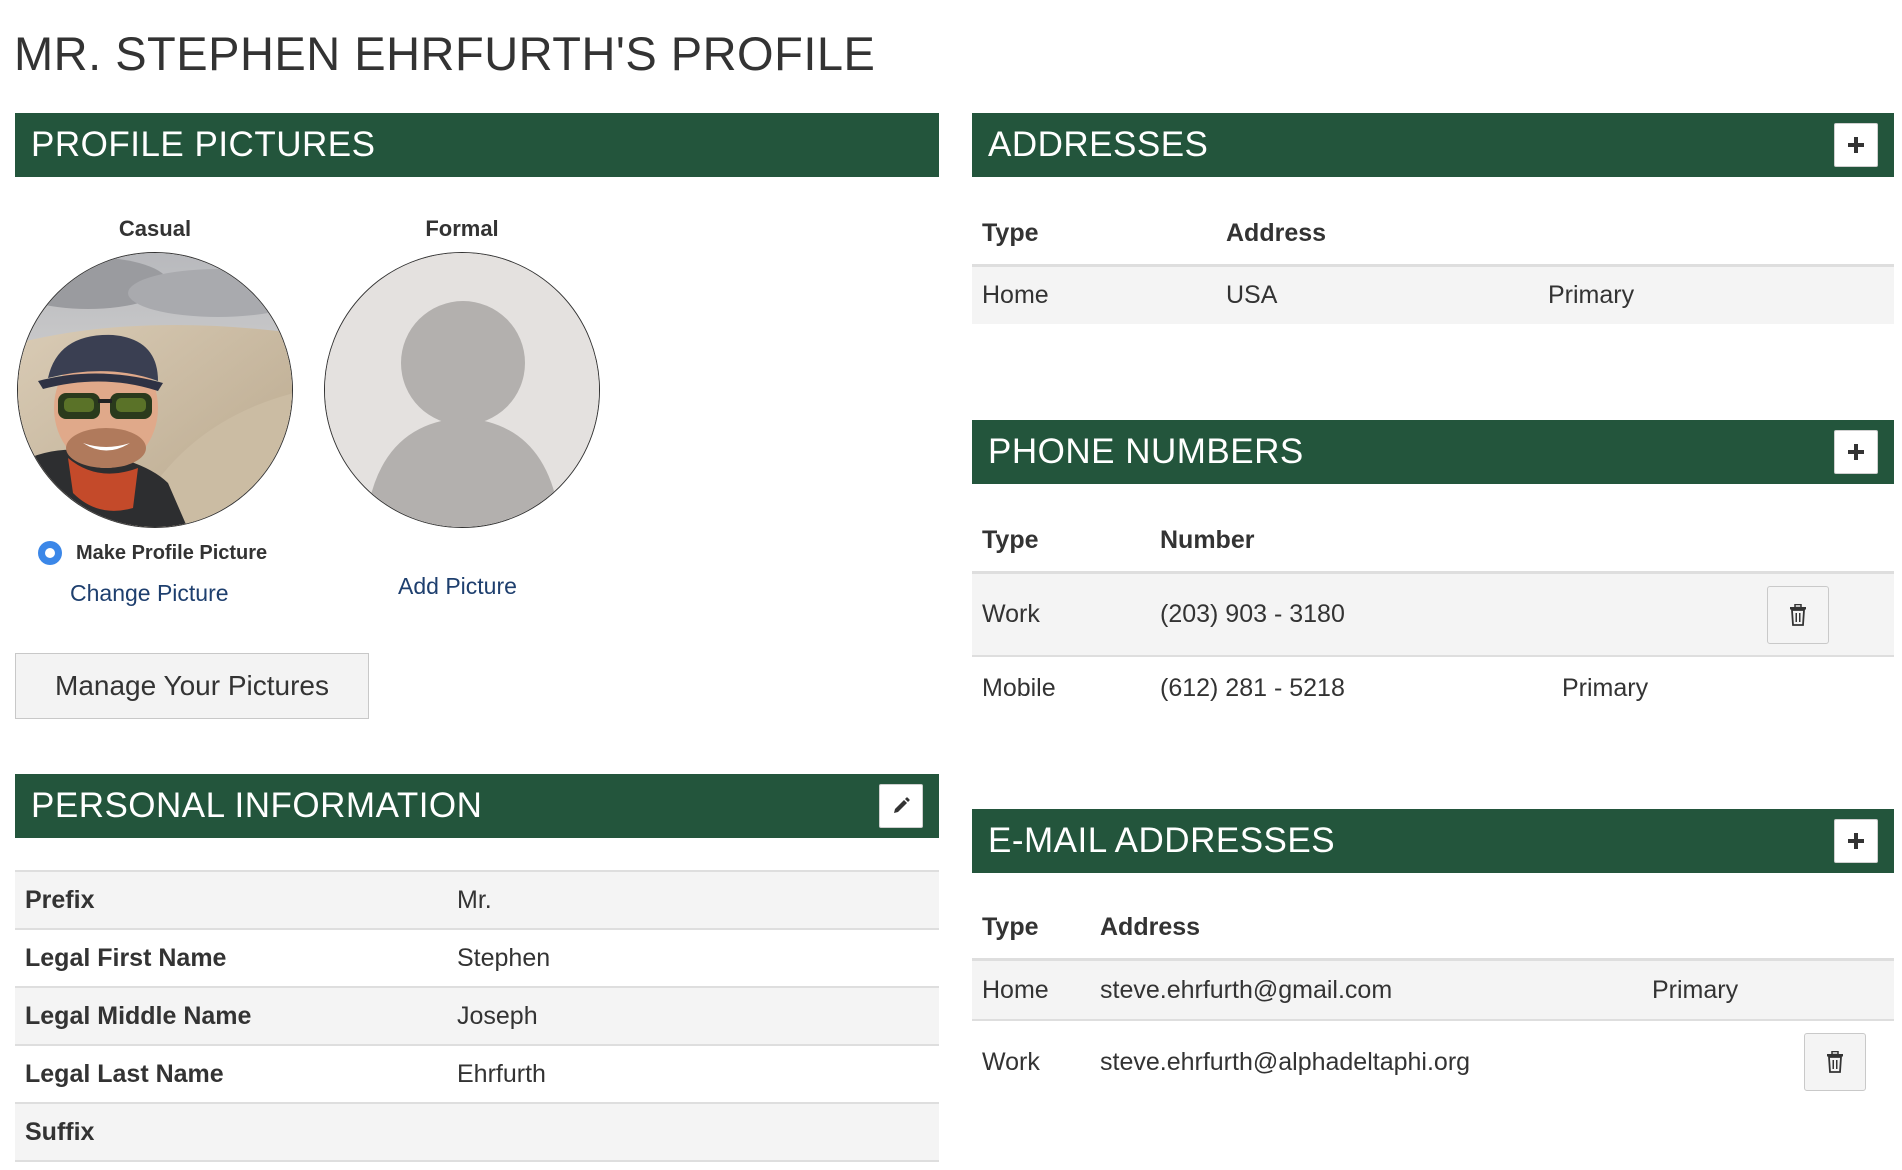 The width and height of the screenshot is (1902, 1170). I want to click on delete-email-button, so click(1835, 1062).